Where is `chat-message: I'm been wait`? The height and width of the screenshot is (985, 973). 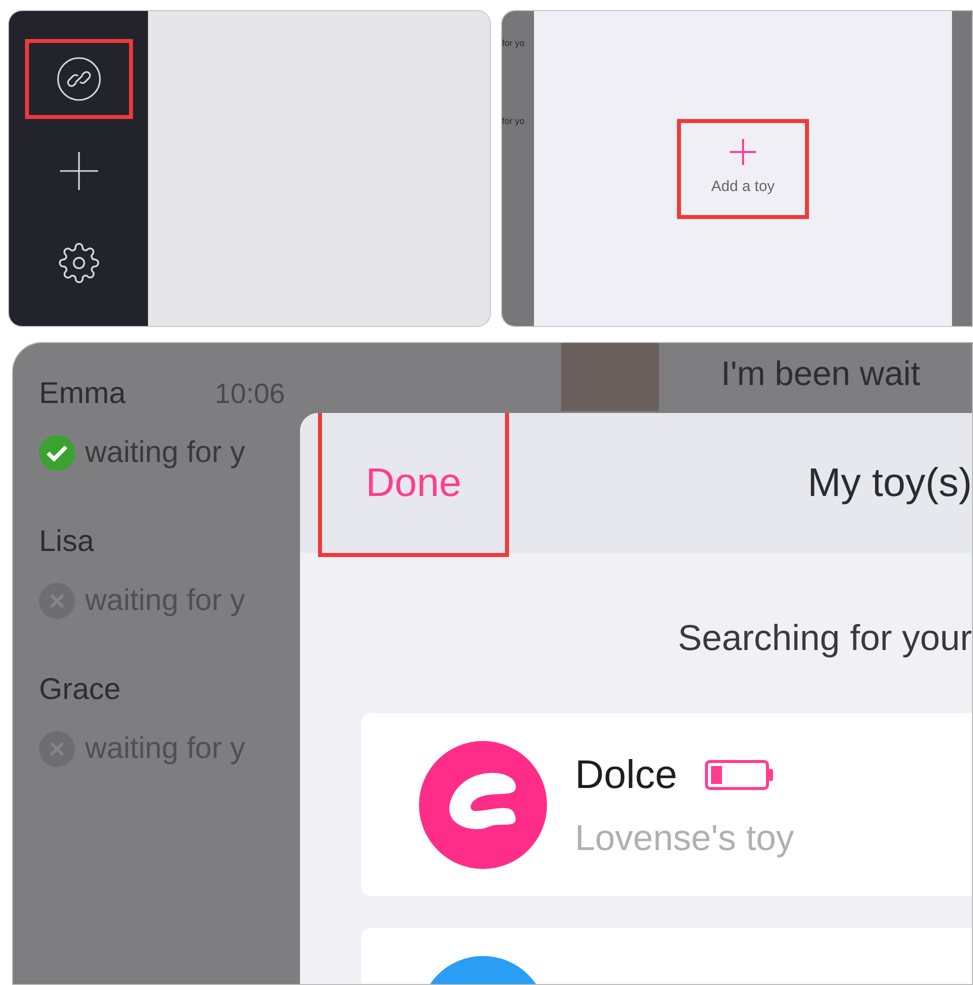
chat-message: I'm been wait is located at coordinates (820, 374).